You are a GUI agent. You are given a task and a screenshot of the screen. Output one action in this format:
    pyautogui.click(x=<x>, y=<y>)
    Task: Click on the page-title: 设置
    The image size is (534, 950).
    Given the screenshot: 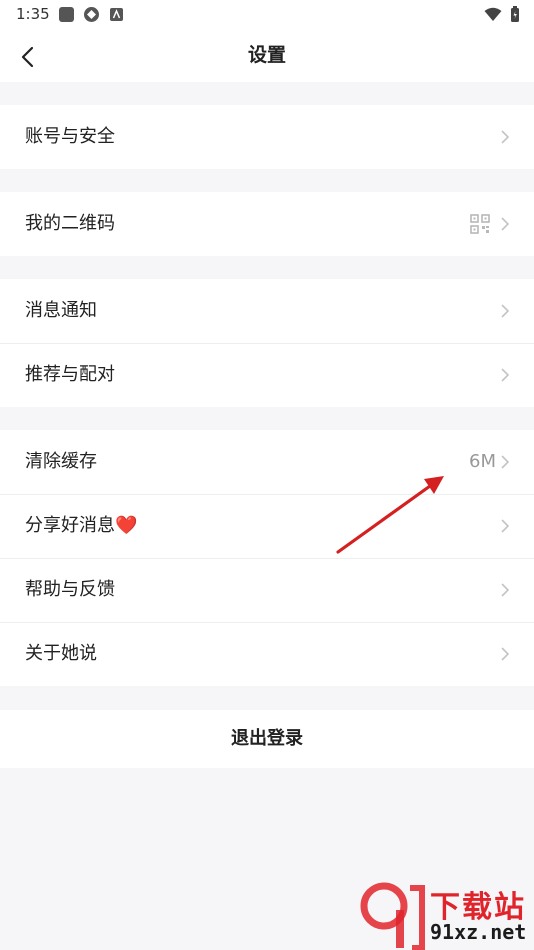 What is the action you would take?
    pyautogui.click(x=266, y=55)
    